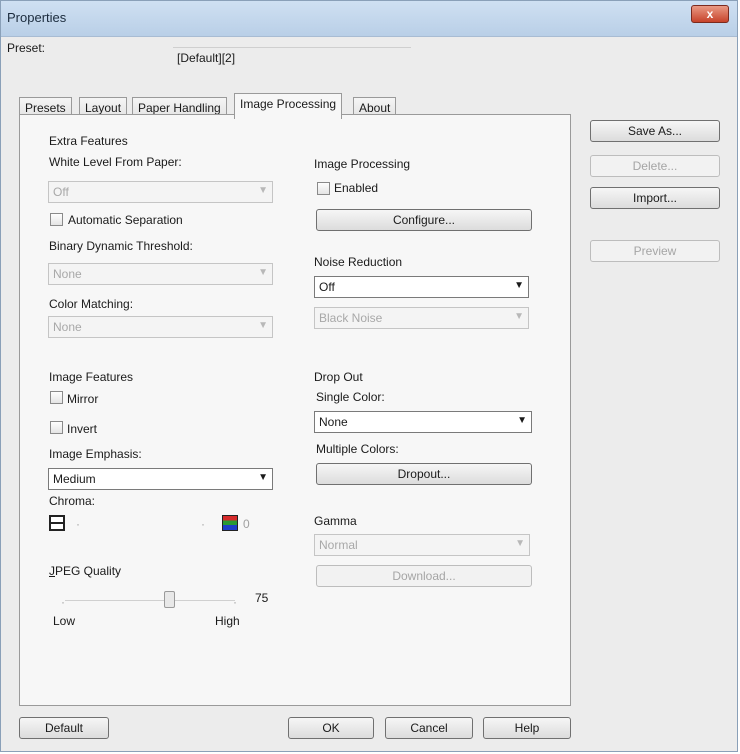 The width and height of the screenshot is (740, 754). What do you see at coordinates (421, 318) in the screenshot?
I see `noise-type-select: Black Noise ▼` at bounding box center [421, 318].